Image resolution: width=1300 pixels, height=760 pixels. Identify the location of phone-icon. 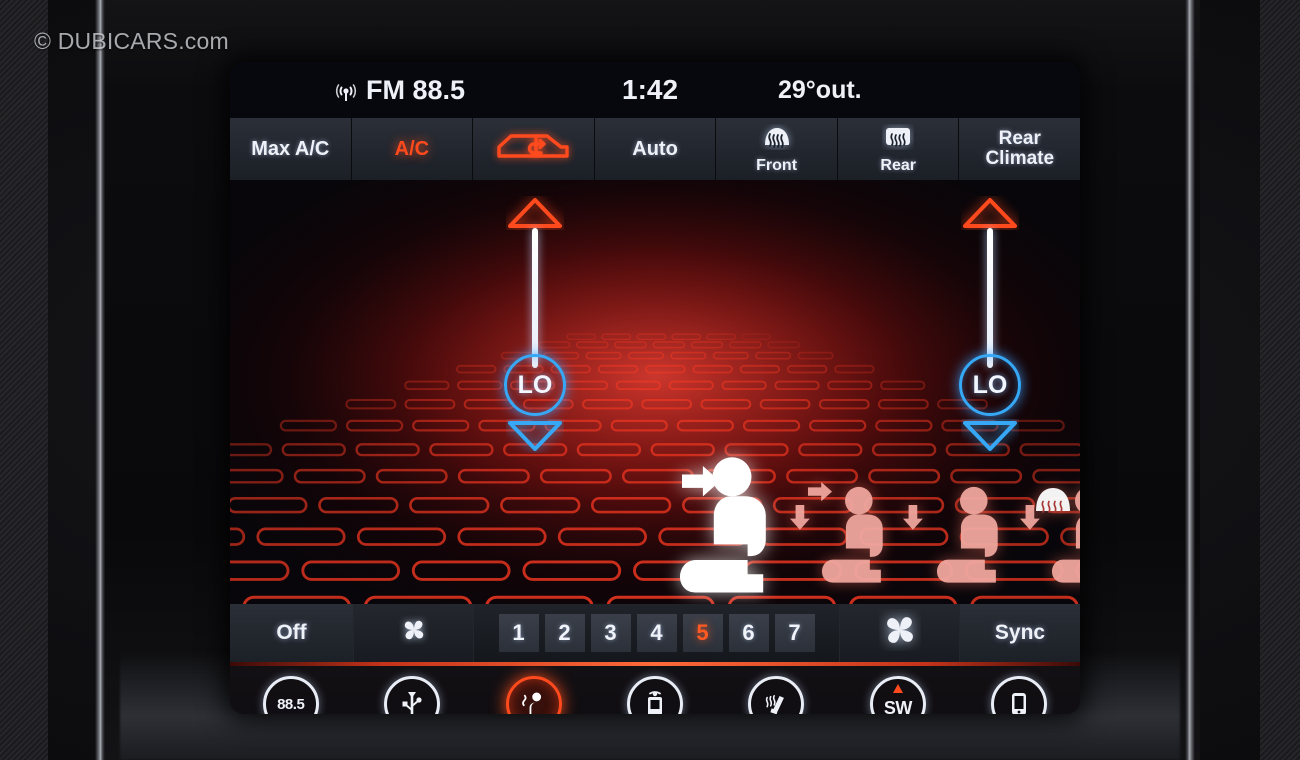
(1019, 695).